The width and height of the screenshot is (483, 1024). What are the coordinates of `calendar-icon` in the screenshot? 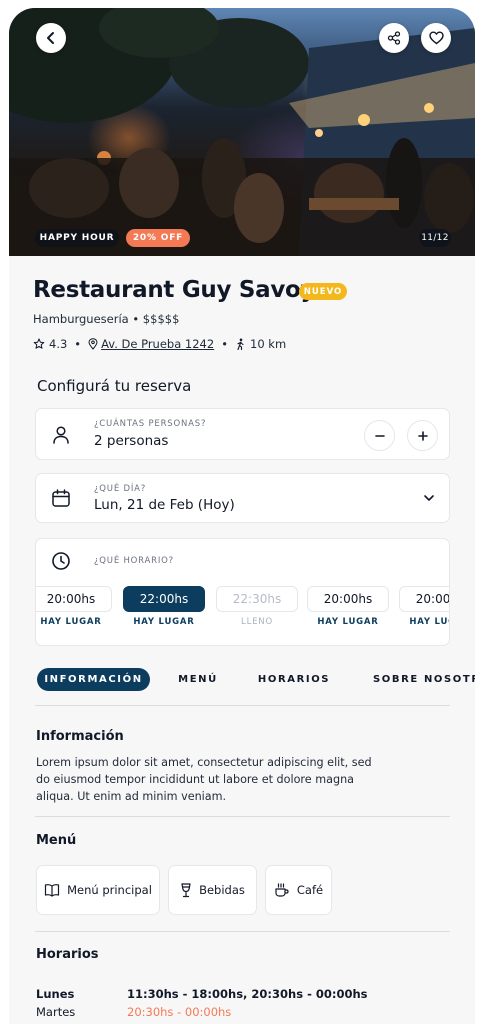 It's located at (61, 498).